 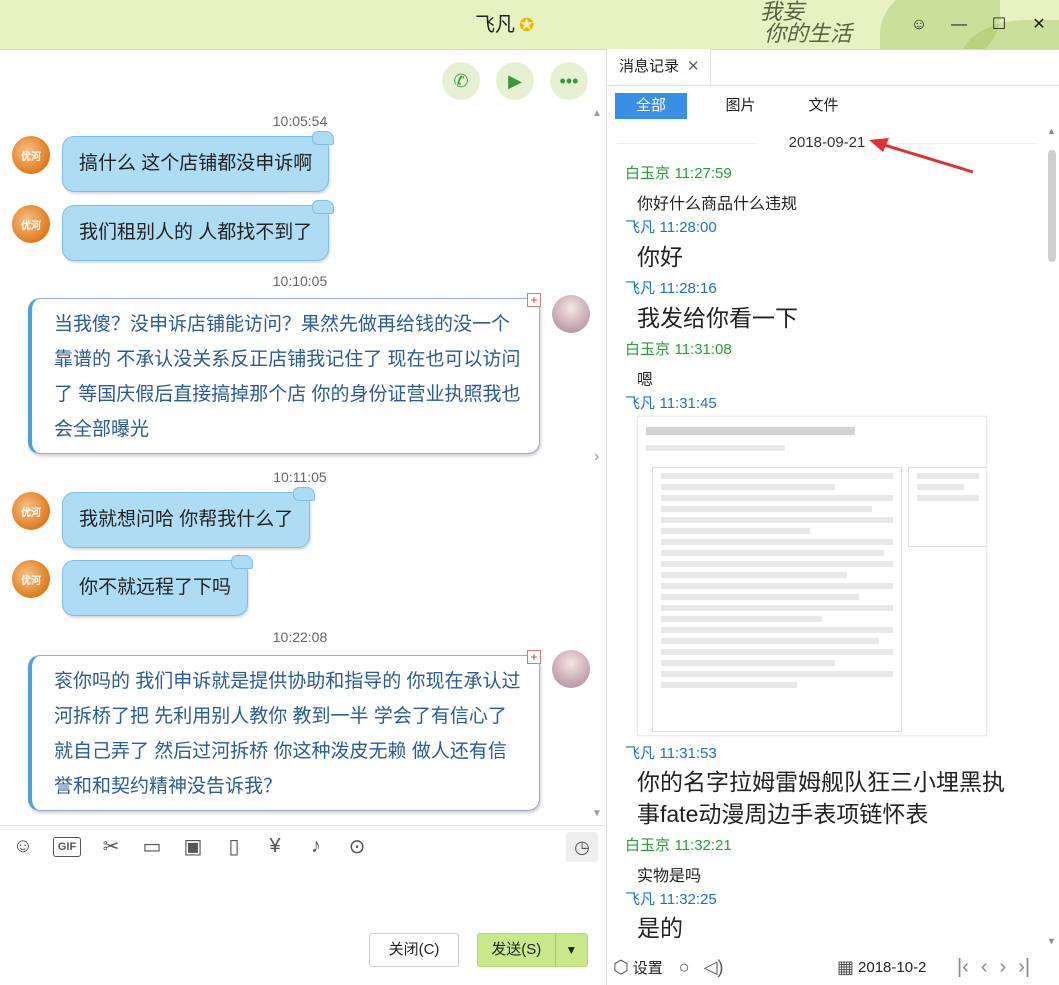 I want to click on timestamp: 10:22:08, so click(x=300, y=637).